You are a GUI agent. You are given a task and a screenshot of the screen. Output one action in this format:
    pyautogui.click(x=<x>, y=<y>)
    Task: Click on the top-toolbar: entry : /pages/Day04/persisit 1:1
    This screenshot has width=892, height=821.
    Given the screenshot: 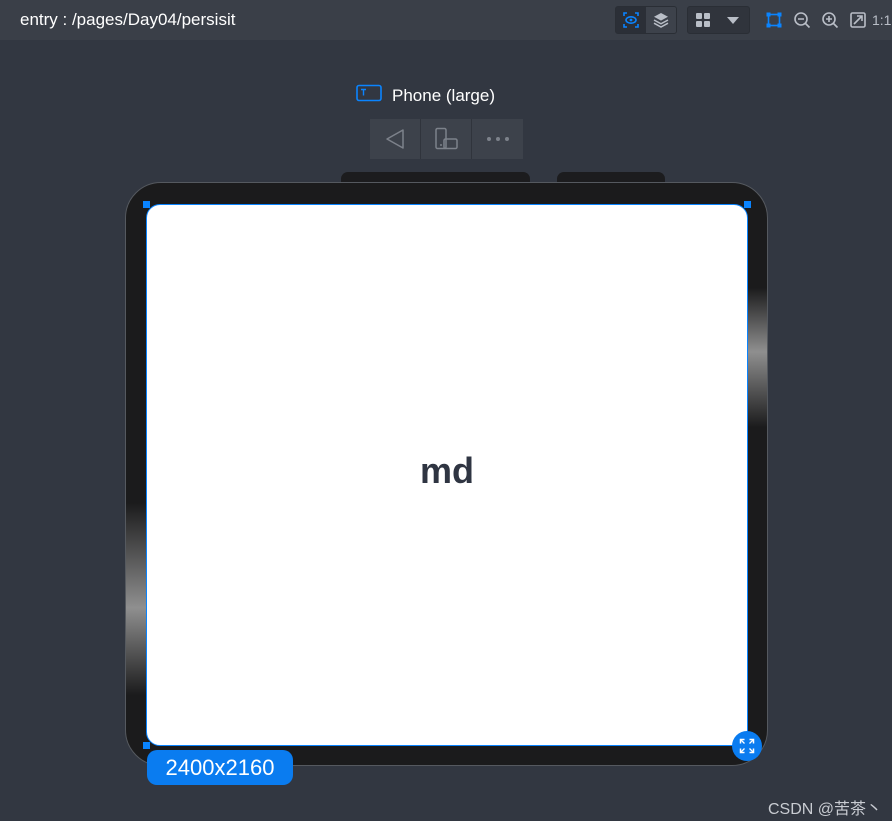 What is the action you would take?
    pyautogui.click(x=446, y=20)
    